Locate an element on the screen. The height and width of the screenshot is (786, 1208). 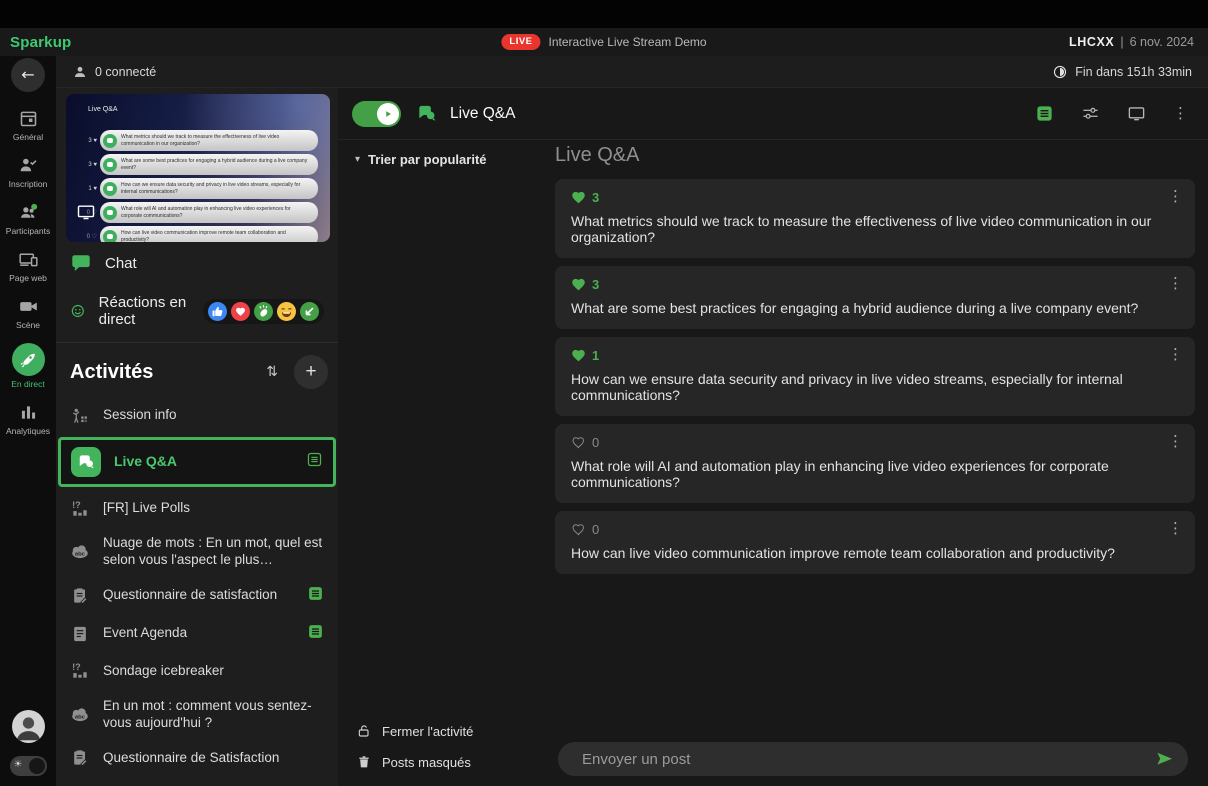
sidebar-bottom: ☀ is located at coordinates (28, 743).